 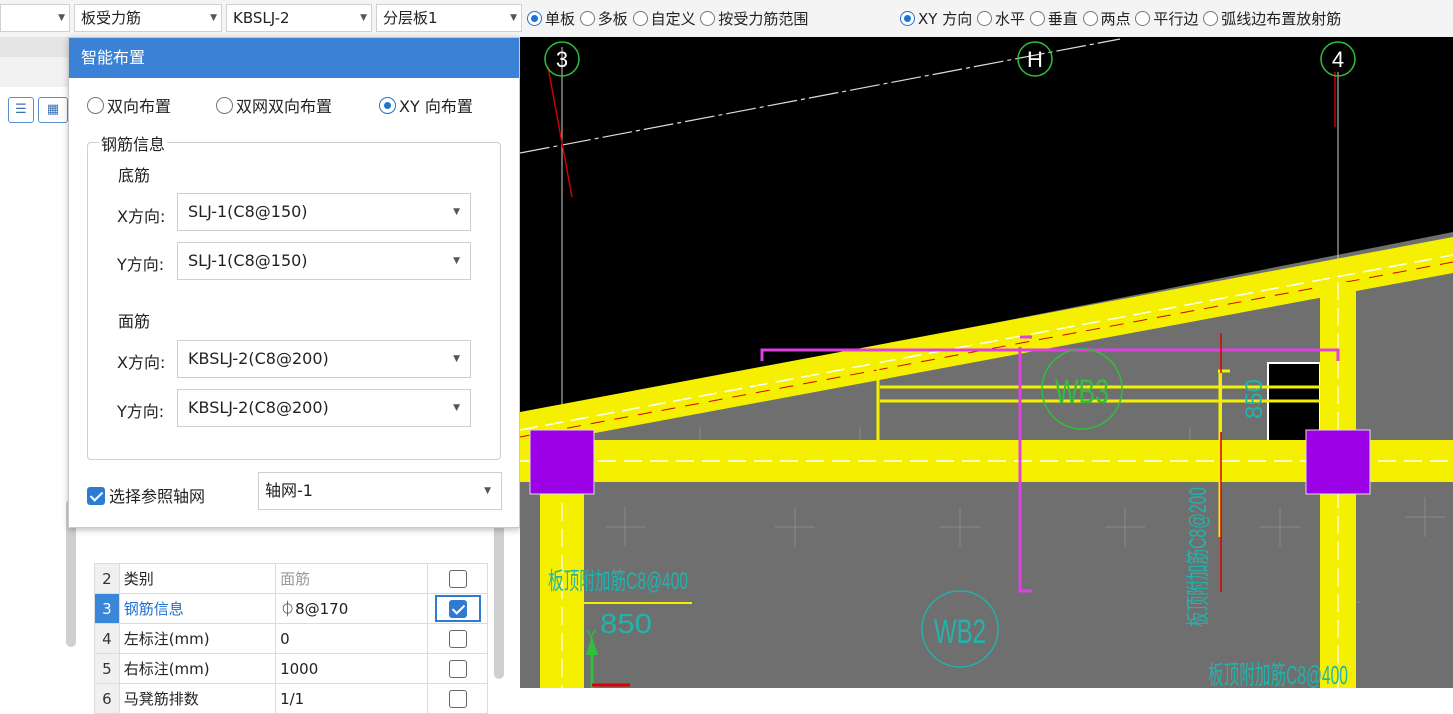 What do you see at coordinates (1272, 19) in the screenshot?
I see `radio-arc-edge-radial: 弧线边布置放射筋` at bounding box center [1272, 19].